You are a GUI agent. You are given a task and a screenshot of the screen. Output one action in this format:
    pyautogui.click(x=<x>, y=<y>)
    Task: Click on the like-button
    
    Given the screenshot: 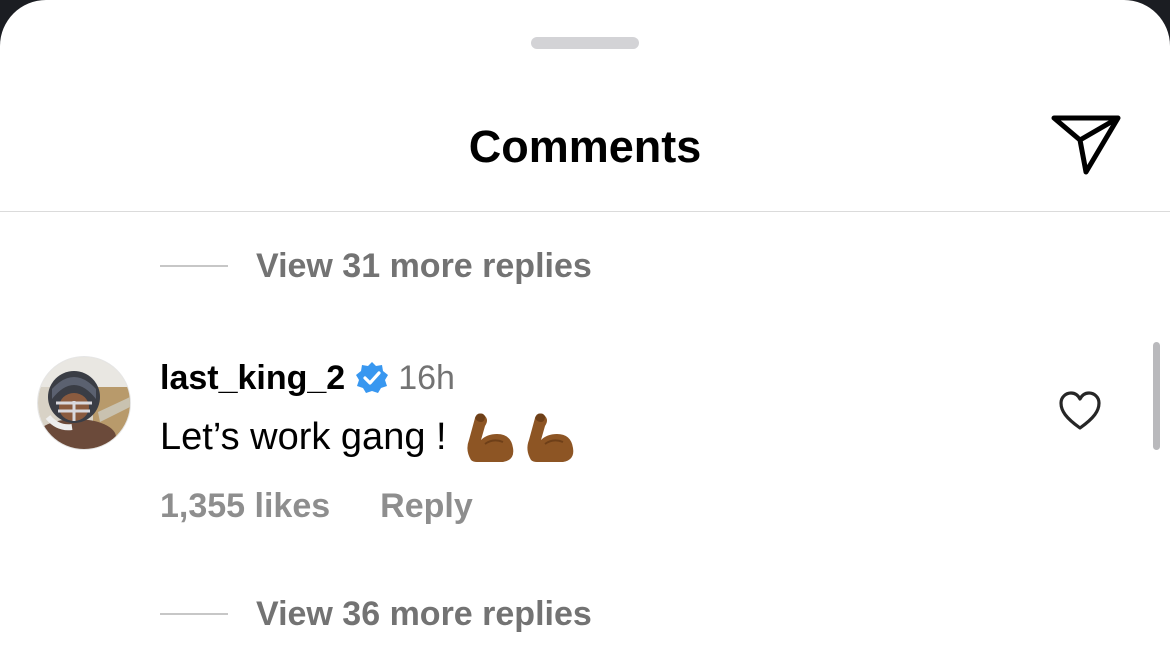 What is the action you would take?
    pyautogui.click(x=1080, y=411)
    